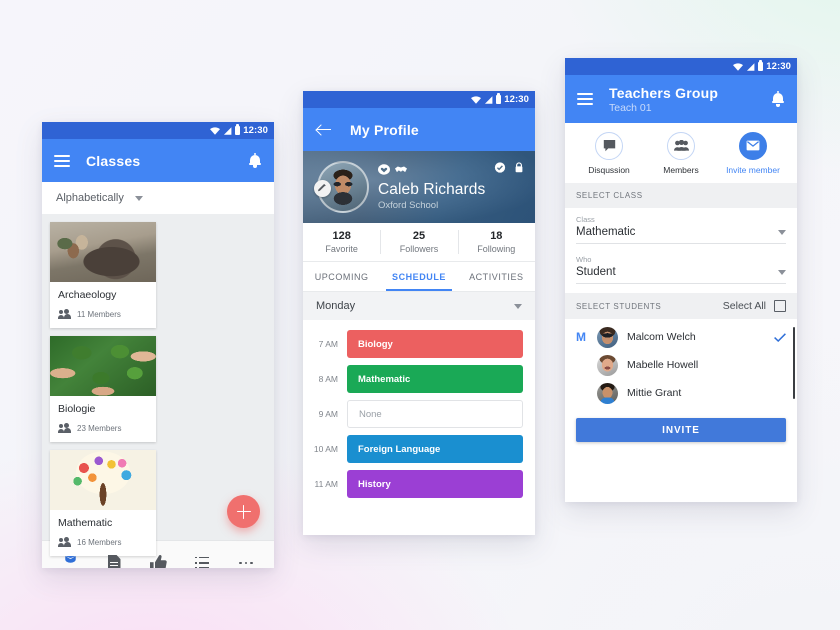 The image size is (840, 630). I want to click on tab-schedule: SCHEDULE, so click(418, 276).